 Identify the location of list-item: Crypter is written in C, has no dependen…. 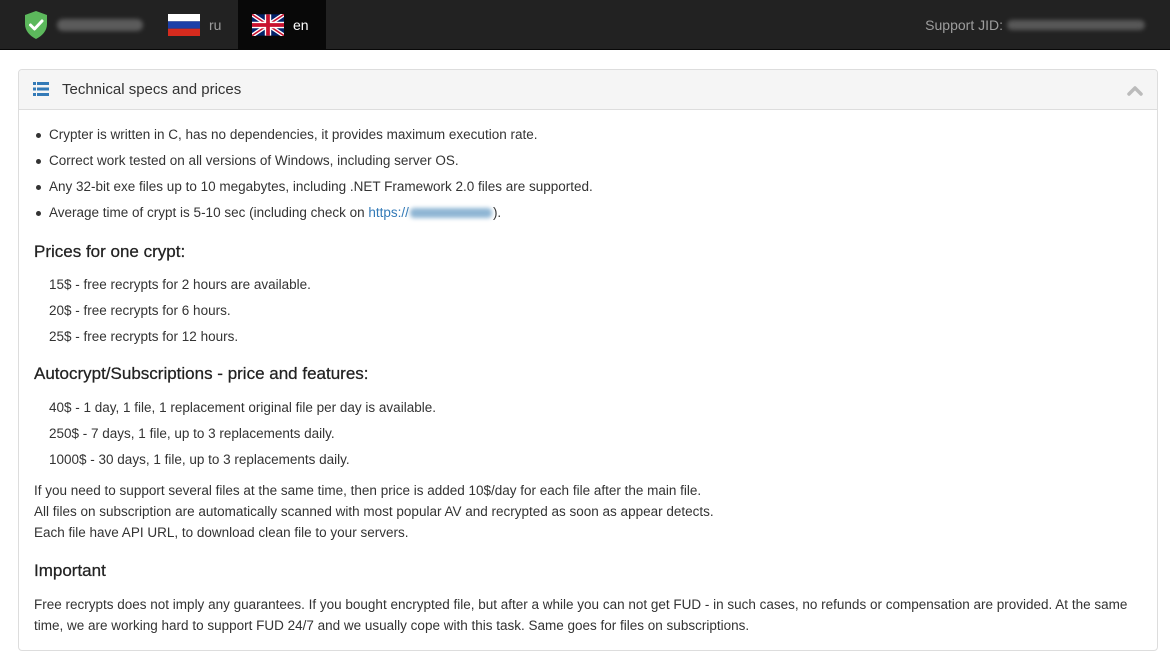
(313, 138).